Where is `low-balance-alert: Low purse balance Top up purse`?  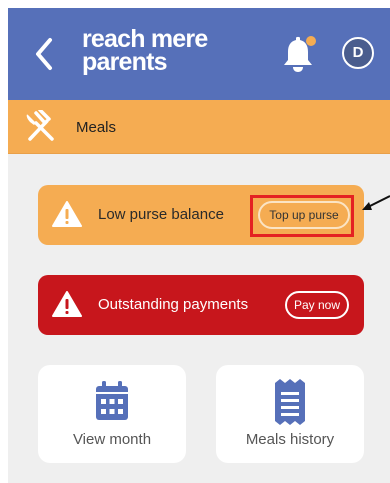 low-balance-alert: Low purse balance Top up purse is located at coordinates (201, 215).